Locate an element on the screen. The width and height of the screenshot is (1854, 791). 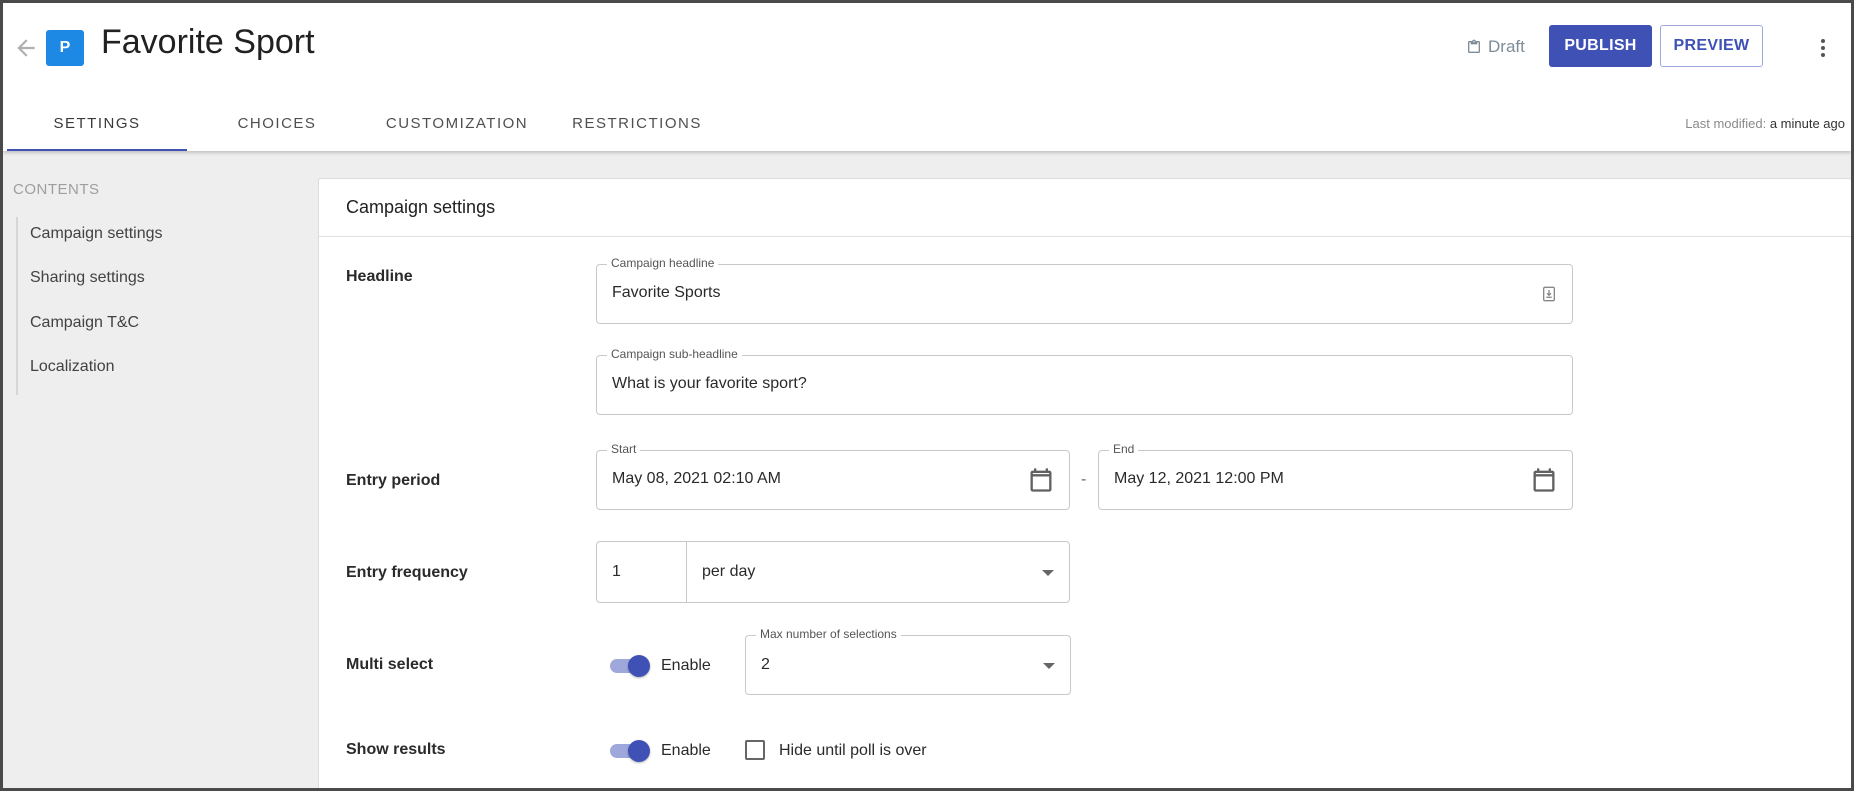
tab-restrictions: RESTRICTIONS is located at coordinates (637, 126).